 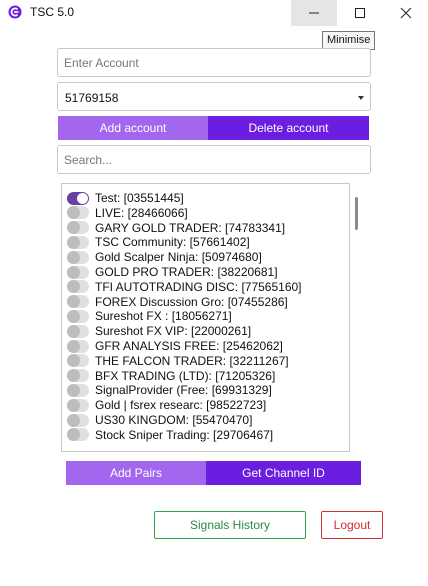 I want to click on add-account-button: Add account, so click(x=133, y=128).